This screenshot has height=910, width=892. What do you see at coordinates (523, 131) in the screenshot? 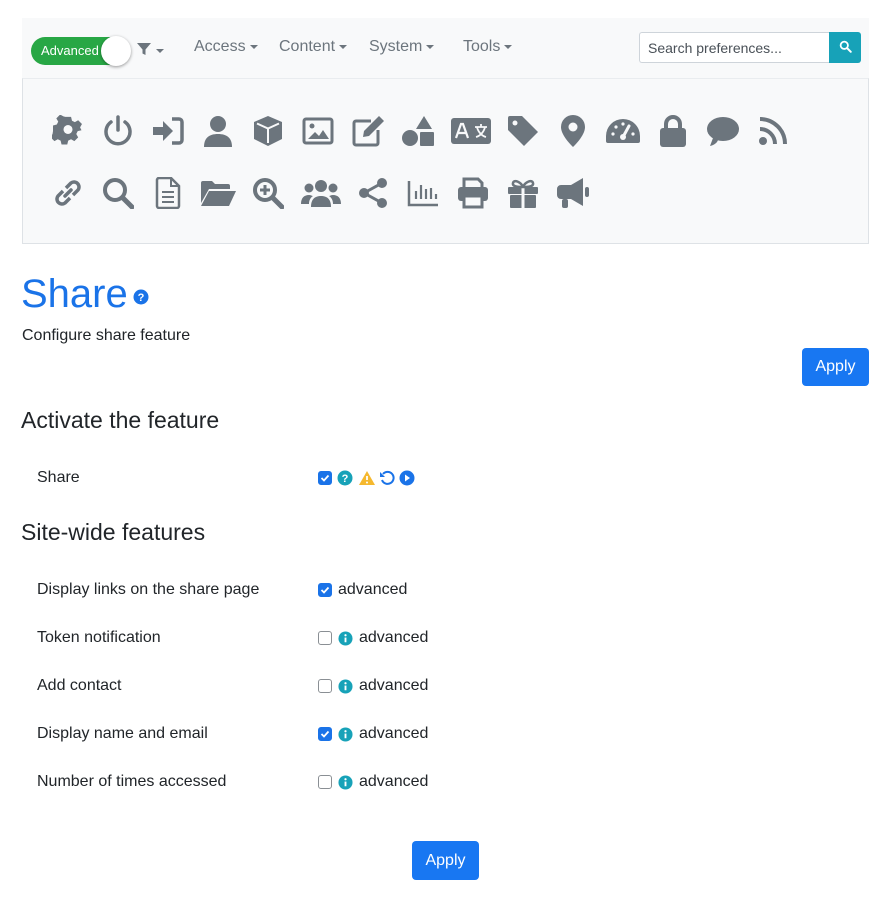
I see `tag-icon` at bounding box center [523, 131].